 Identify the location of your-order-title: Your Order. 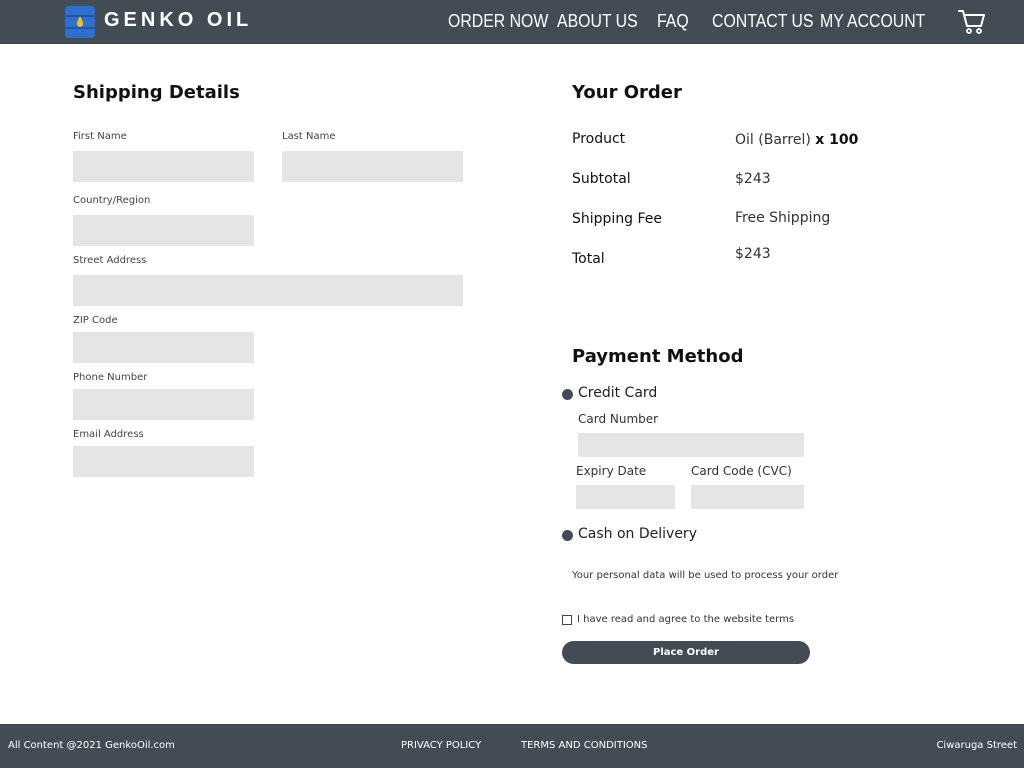
(627, 92).